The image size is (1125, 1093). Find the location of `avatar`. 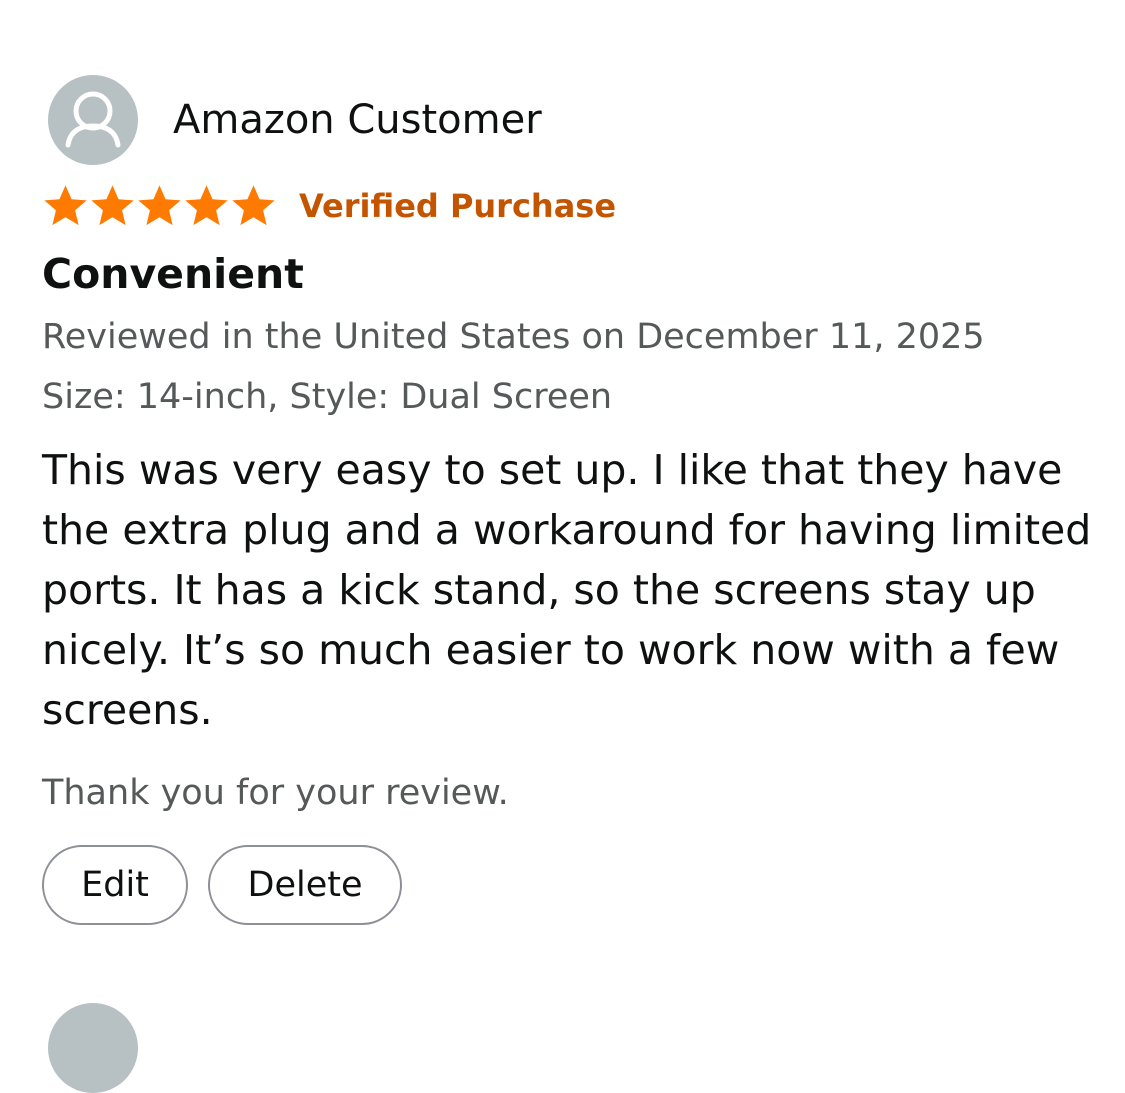

avatar is located at coordinates (93, 120).